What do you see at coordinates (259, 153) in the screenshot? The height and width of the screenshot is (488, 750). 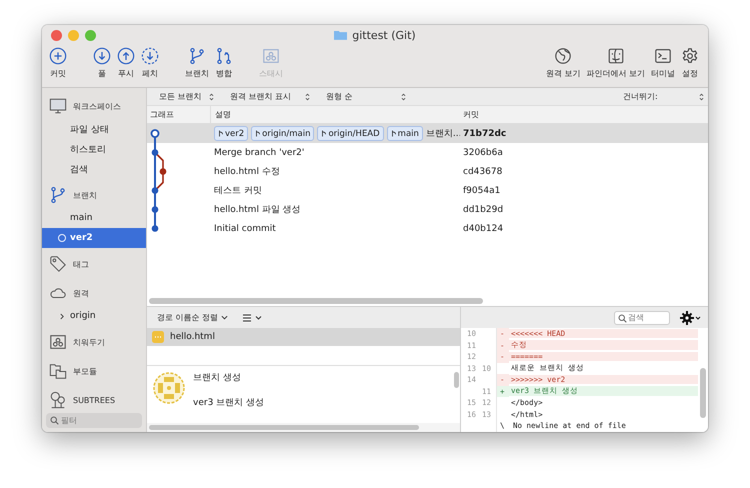 I see `commit-message: Merge branch 'ver2'` at bounding box center [259, 153].